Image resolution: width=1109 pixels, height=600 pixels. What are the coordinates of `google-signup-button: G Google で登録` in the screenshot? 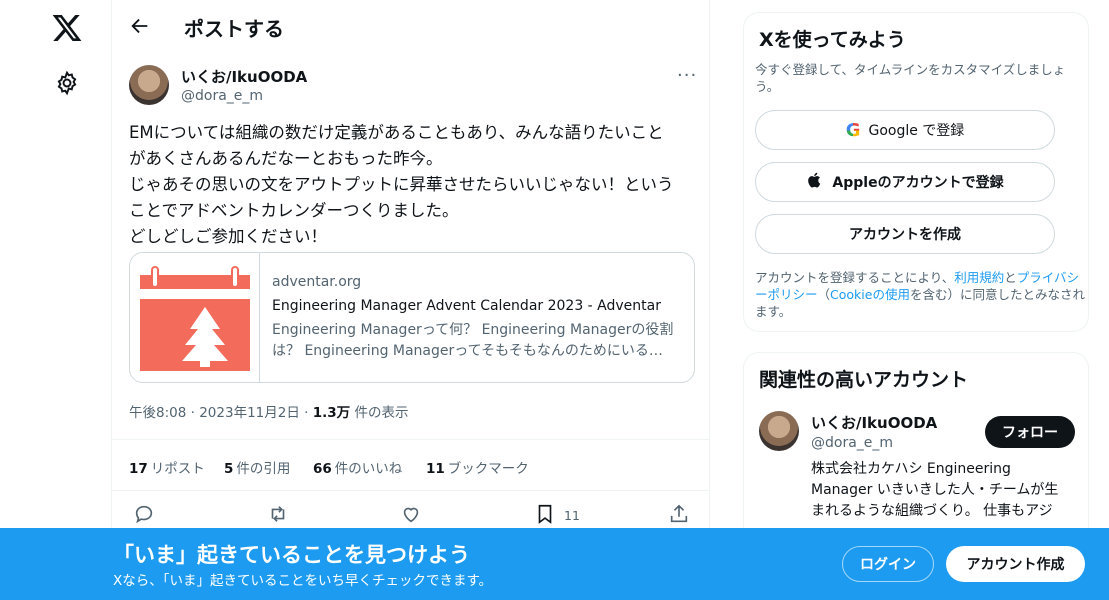 It's located at (905, 130).